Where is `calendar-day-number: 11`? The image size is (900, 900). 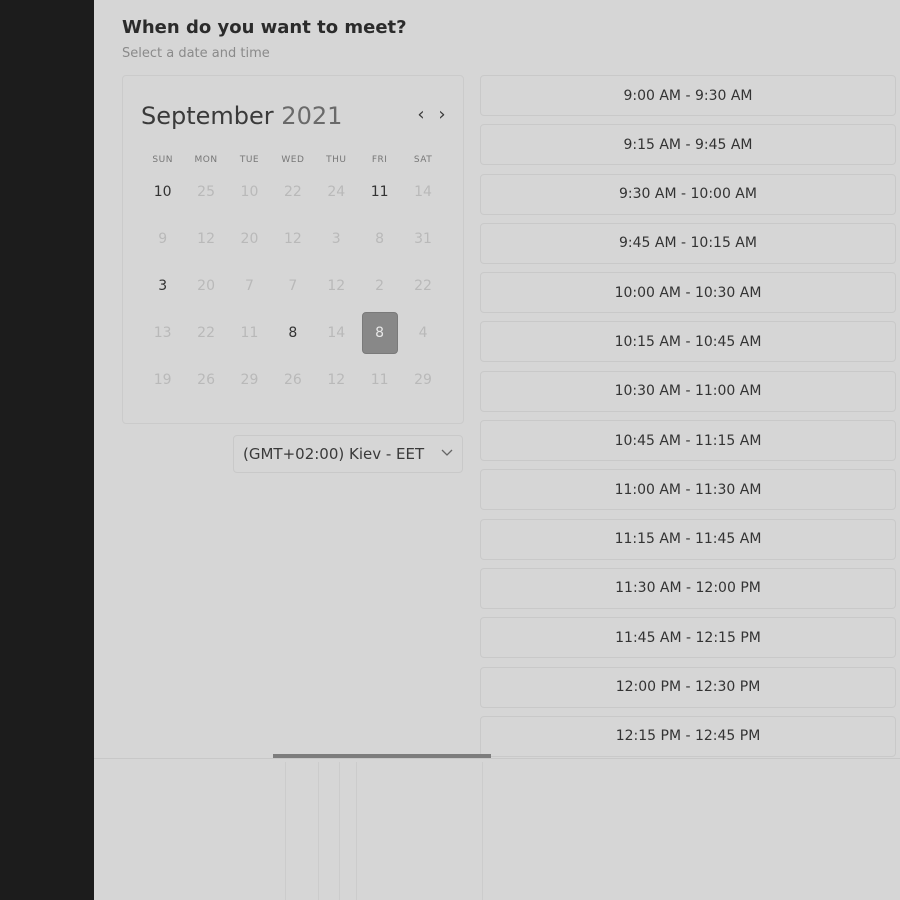
calendar-day-number: 11 is located at coordinates (249, 332).